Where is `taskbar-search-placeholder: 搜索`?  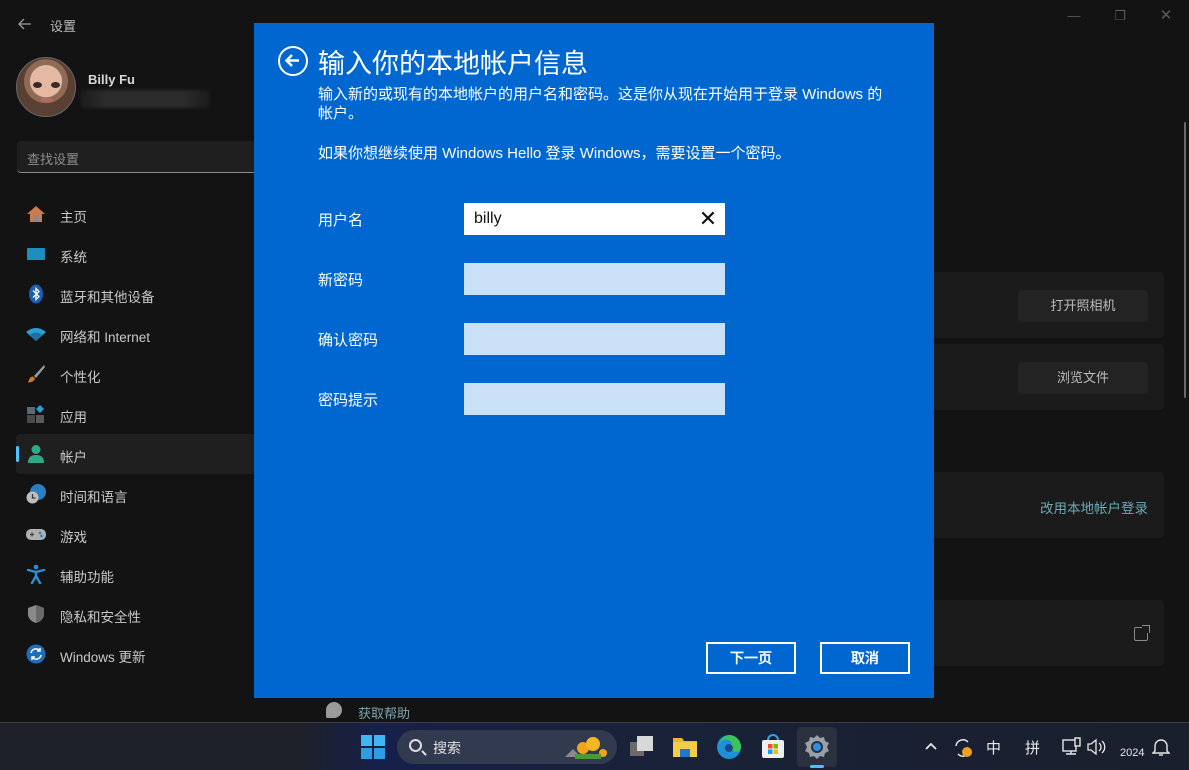 taskbar-search-placeholder: 搜索 is located at coordinates (447, 748).